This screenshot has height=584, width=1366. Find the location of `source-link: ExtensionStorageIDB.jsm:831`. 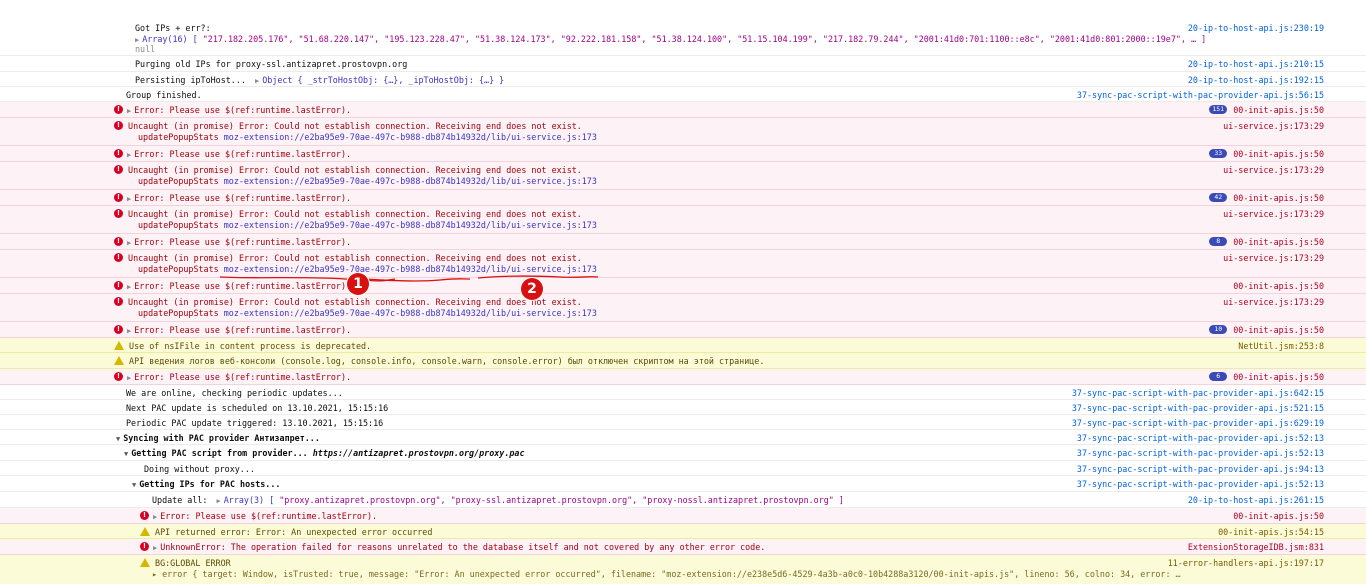

source-link: ExtensionStorageIDB.jsm:831 is located at coordinates (1256, 547).